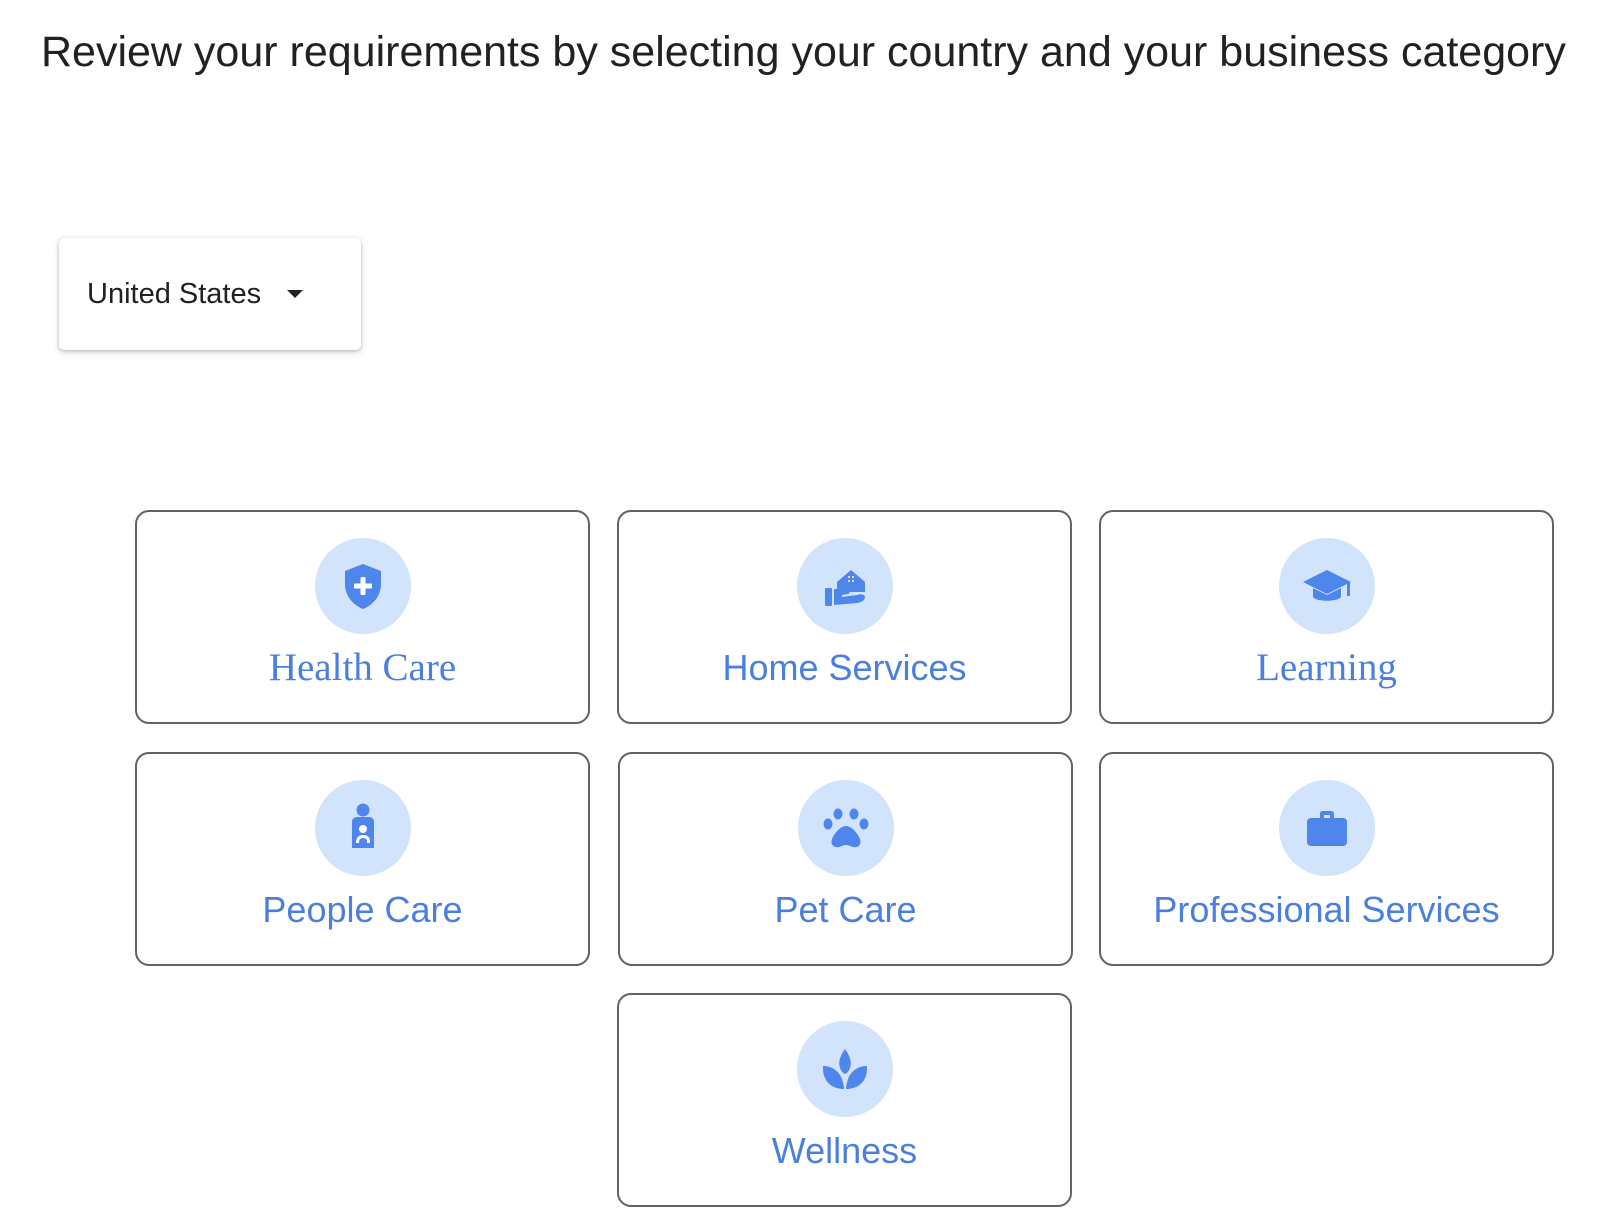  I want to click on category-card-wellness: Wellness, so click(844, 1100).